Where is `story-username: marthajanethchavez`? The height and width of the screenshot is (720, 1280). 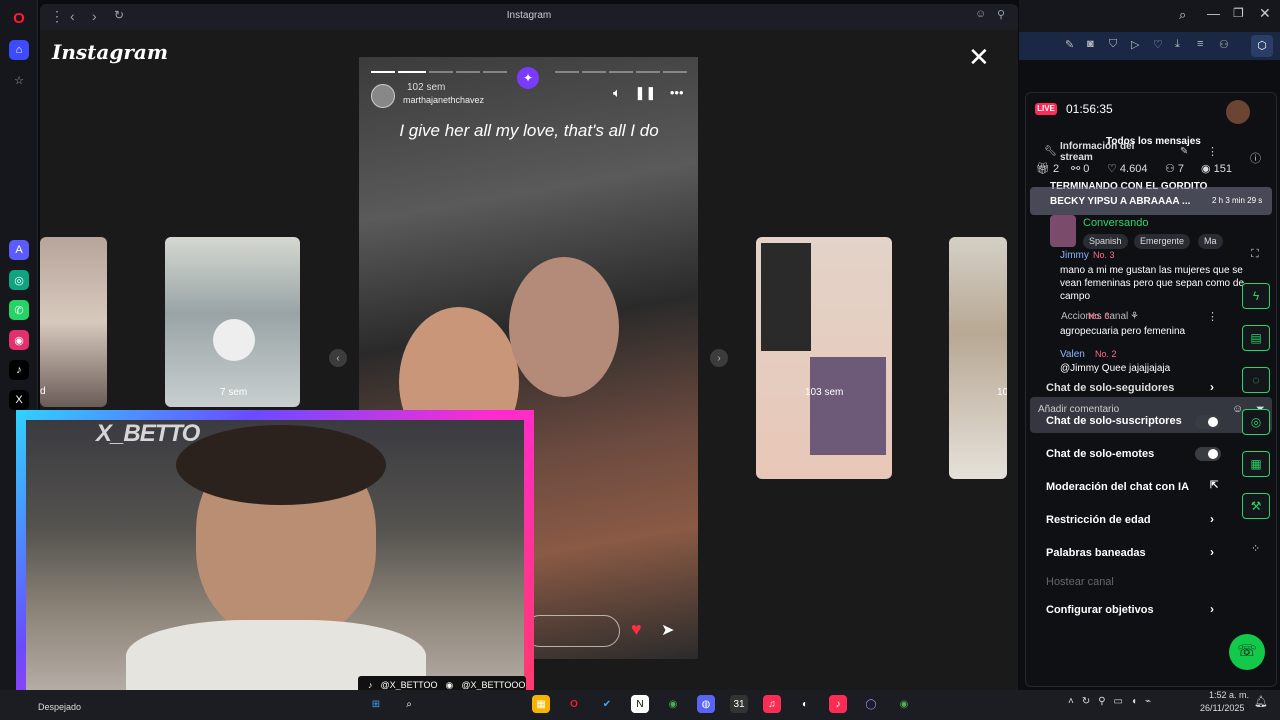
story-username: marthajanethchavez is located at coordinates (443, 100).